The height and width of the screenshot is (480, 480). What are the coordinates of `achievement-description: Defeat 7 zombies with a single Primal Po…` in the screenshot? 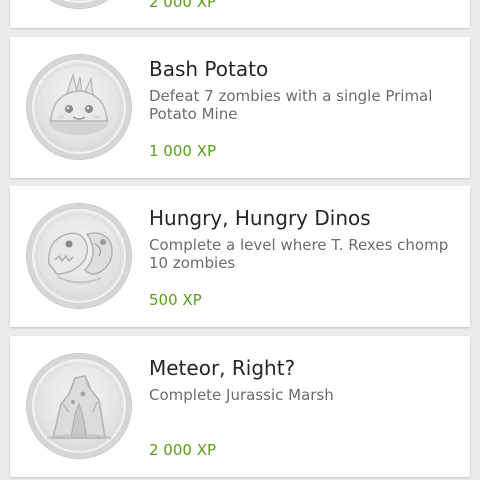 It's located at (291, 105).